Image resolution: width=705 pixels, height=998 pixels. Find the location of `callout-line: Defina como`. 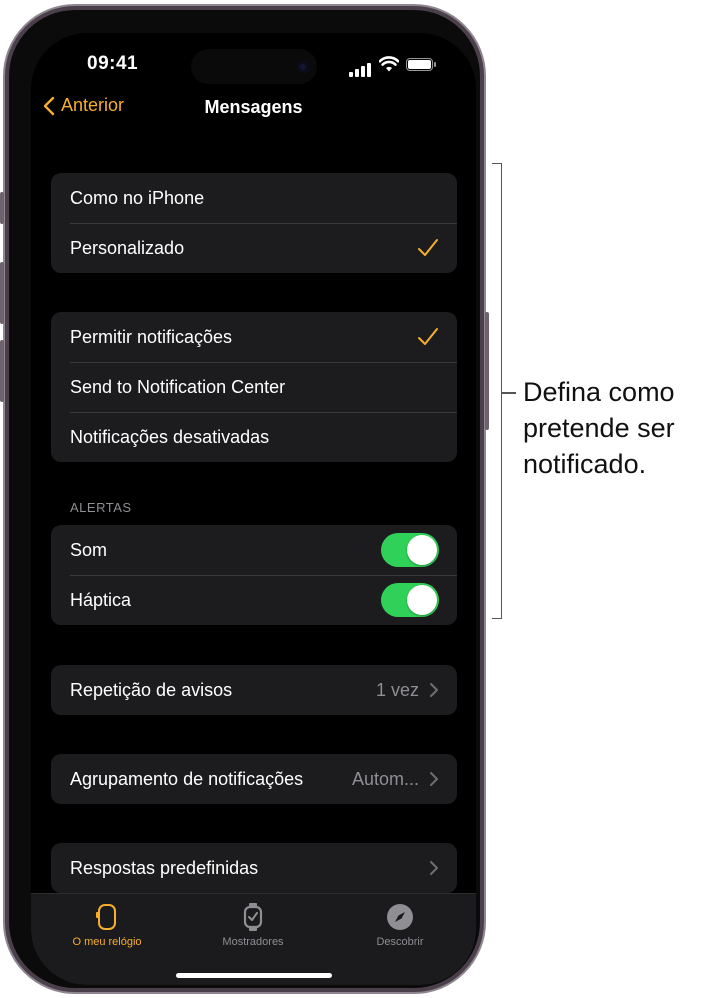

callout-line: Defina como is located at coordinates (599, 392).